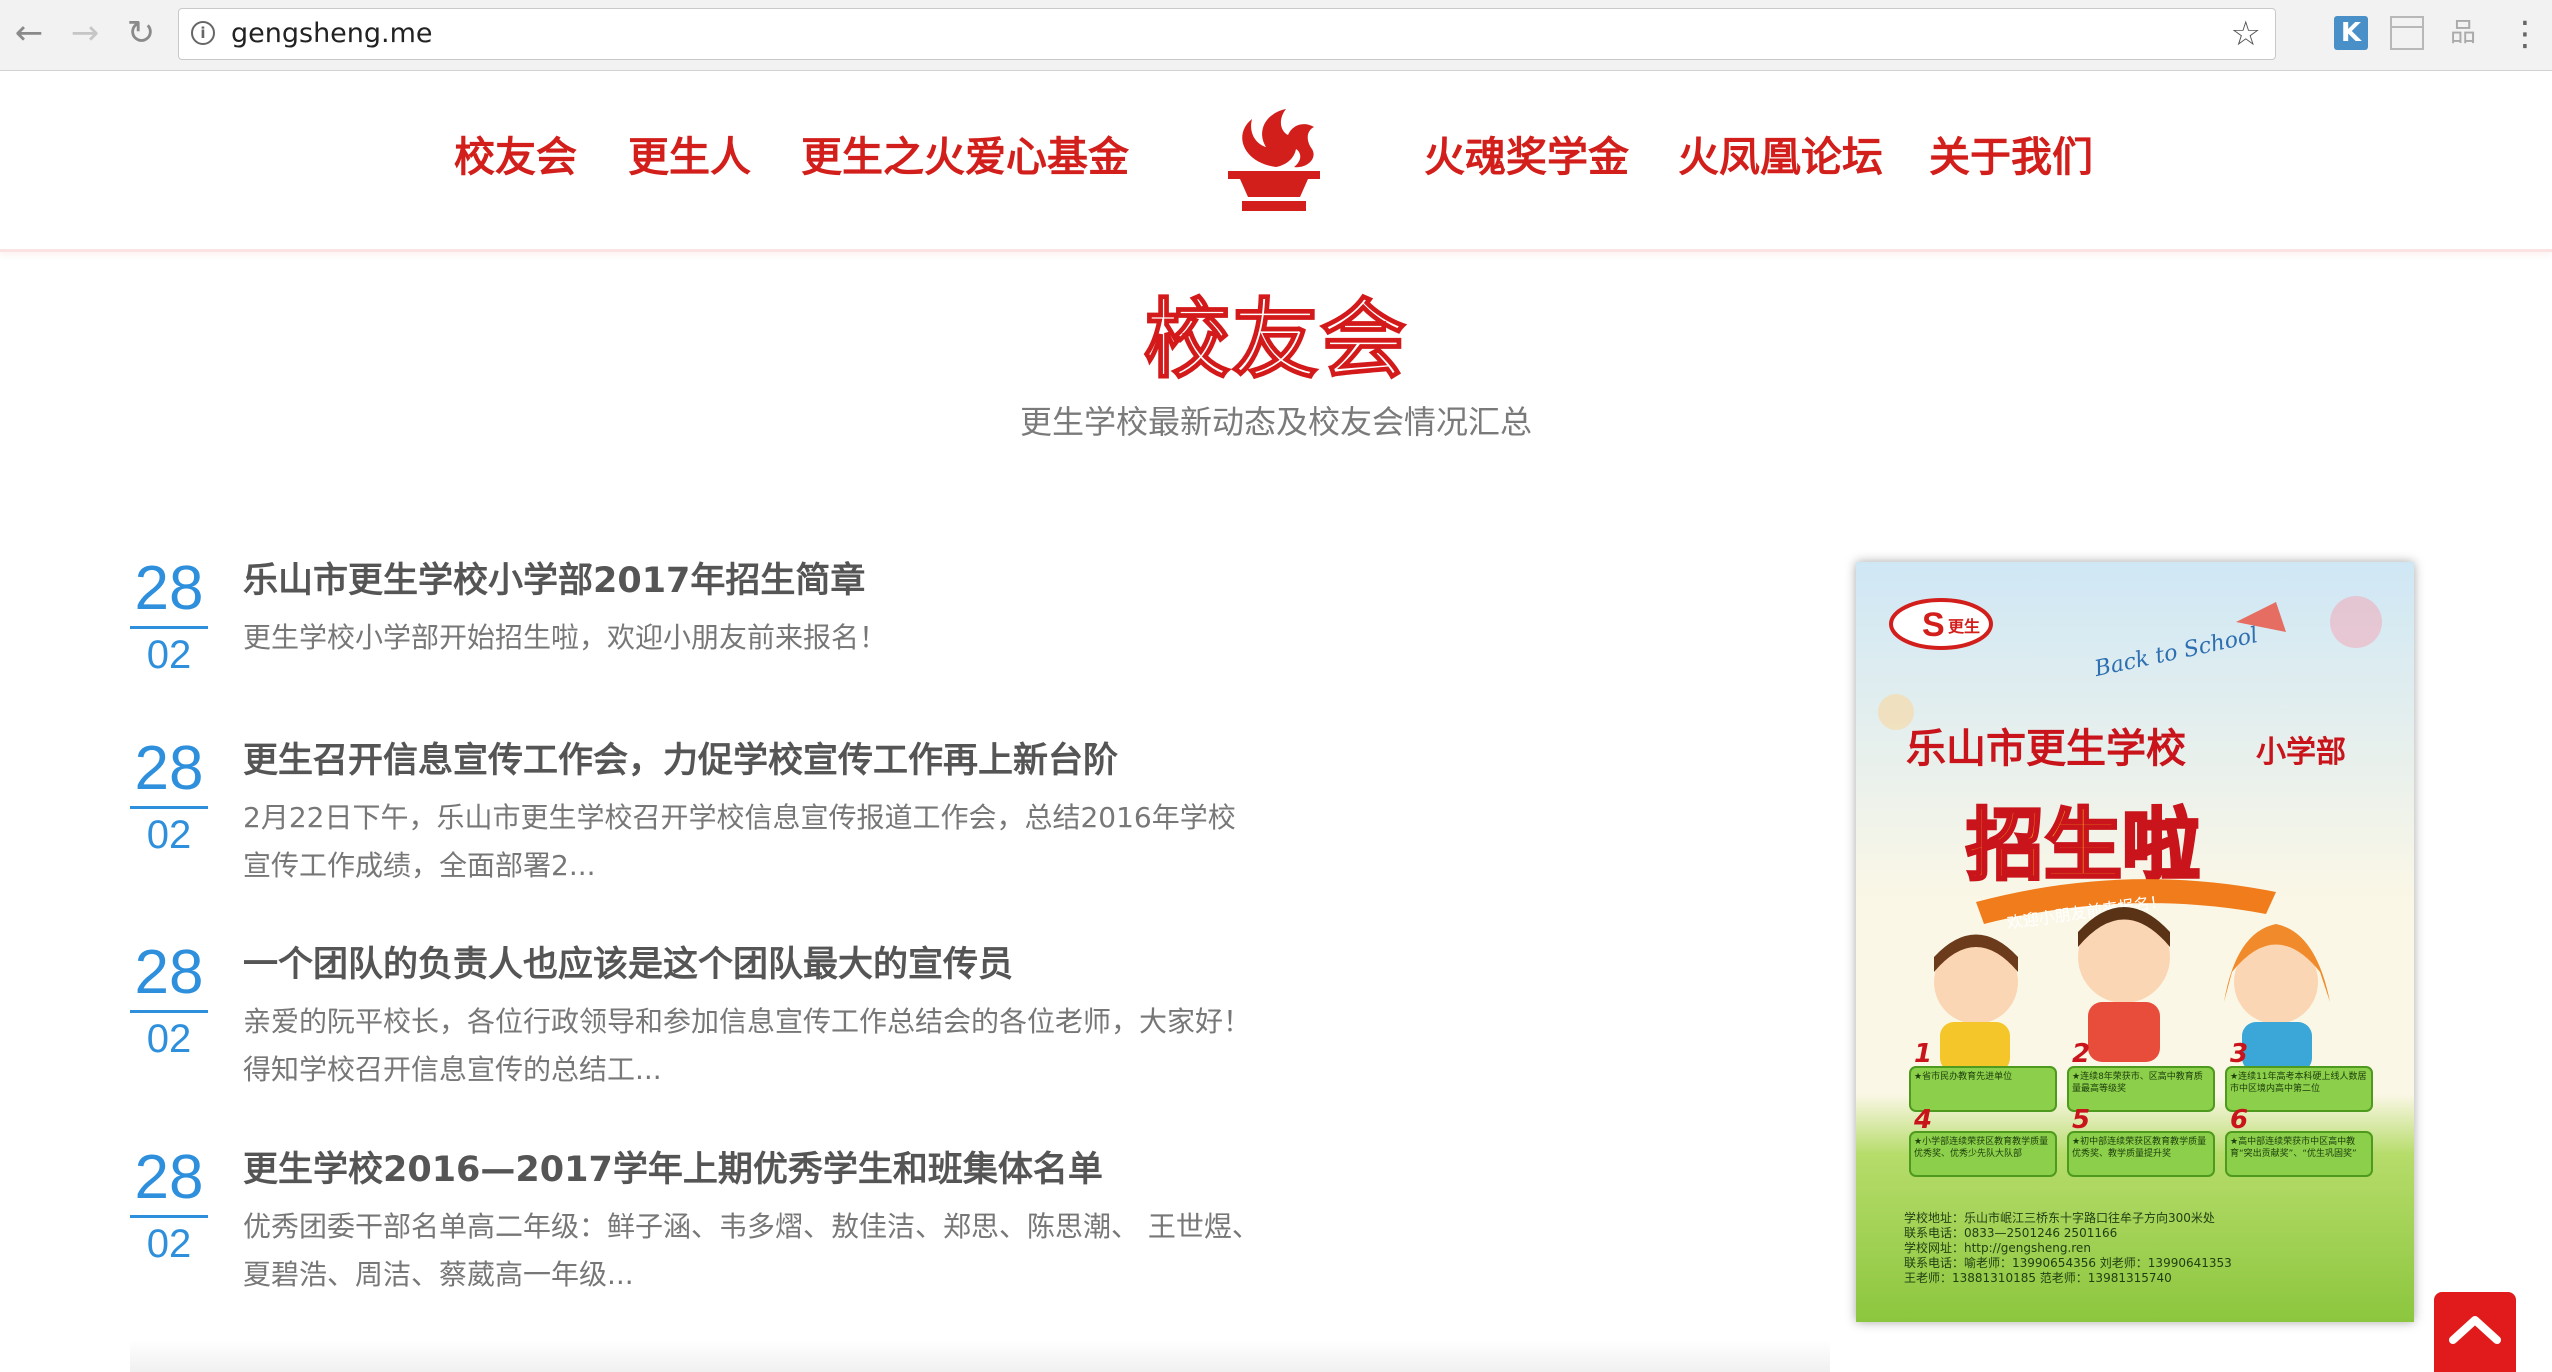  Describe the element at coordinates (1933, 625) in the screenshot. I see `svg-text: S` at that location.